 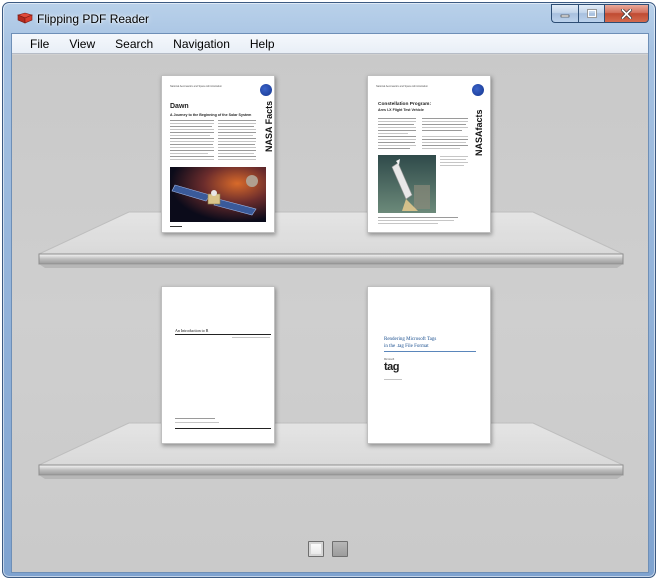 What do you see at coordinates (330, 44) in the screenshot?
I see `menu-bar: File View Search Navigation Help` at bounding box center [330, 44].